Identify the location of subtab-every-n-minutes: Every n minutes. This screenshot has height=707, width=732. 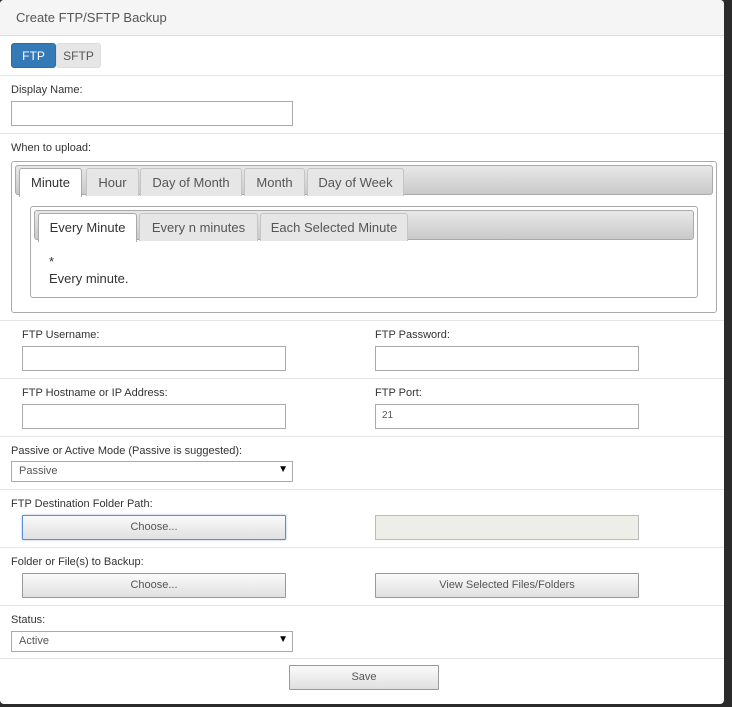
(198, 227).